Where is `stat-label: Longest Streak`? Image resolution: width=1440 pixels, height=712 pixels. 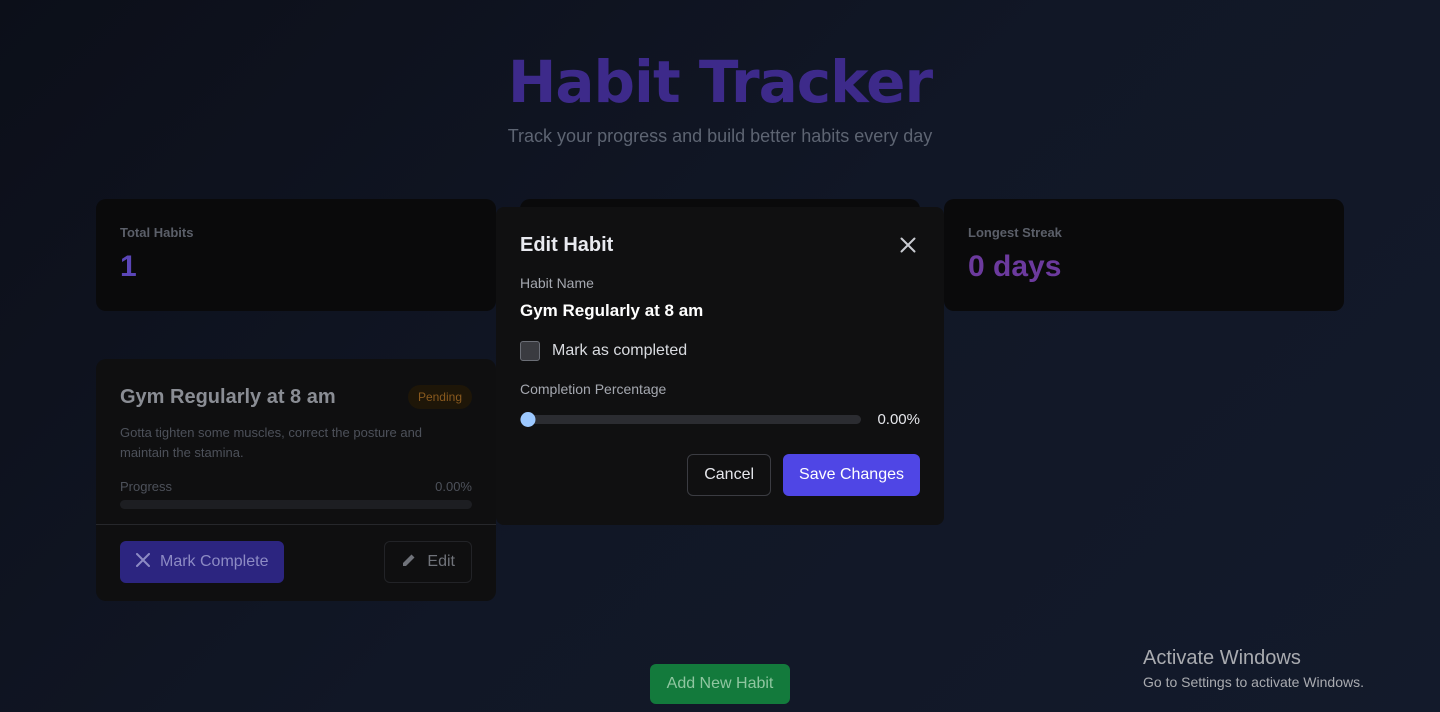 stat-label: Longest Streak is located at coordinates (1015, 232).